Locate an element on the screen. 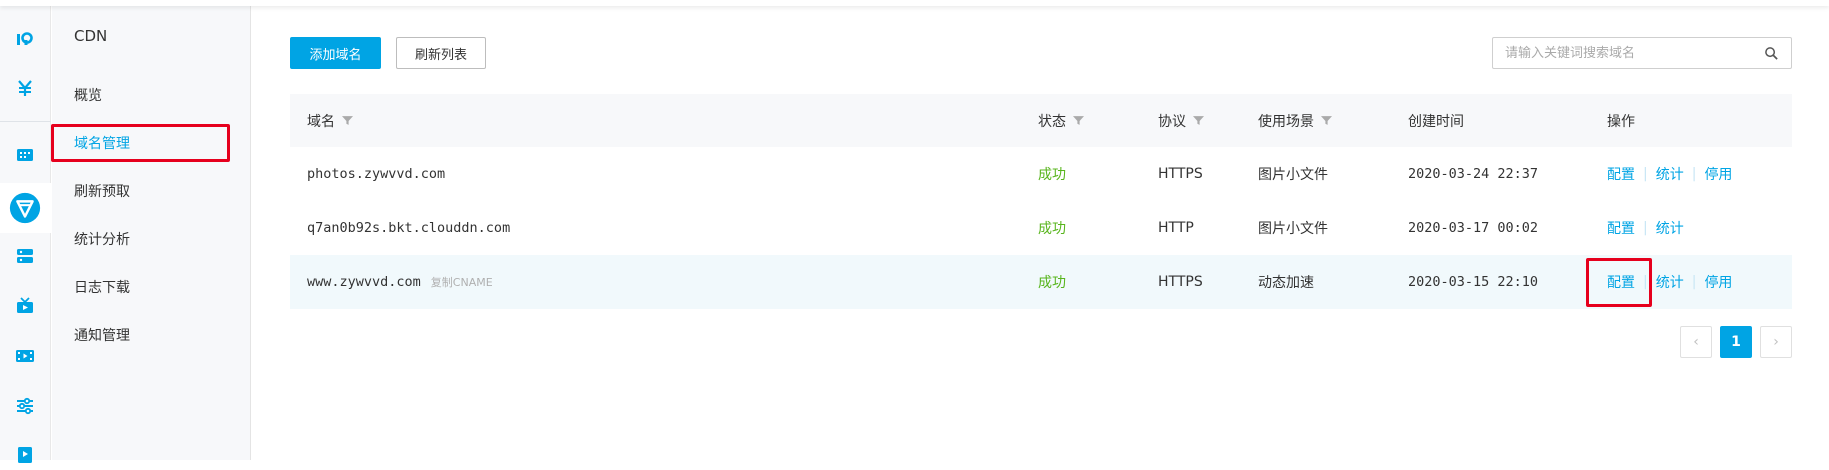 The width and height of the screenshot is (1829, 470). created-time-cell: 2020-03-15 22:10 is located at coordinates (1473, 282).